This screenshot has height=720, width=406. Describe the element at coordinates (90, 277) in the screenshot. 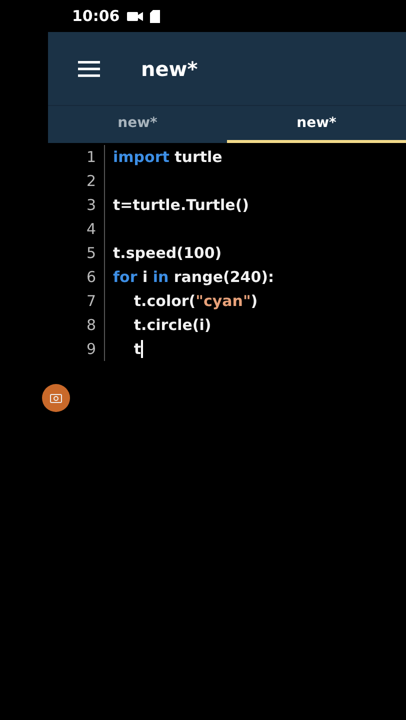

I see `line-number: 6` at that location.